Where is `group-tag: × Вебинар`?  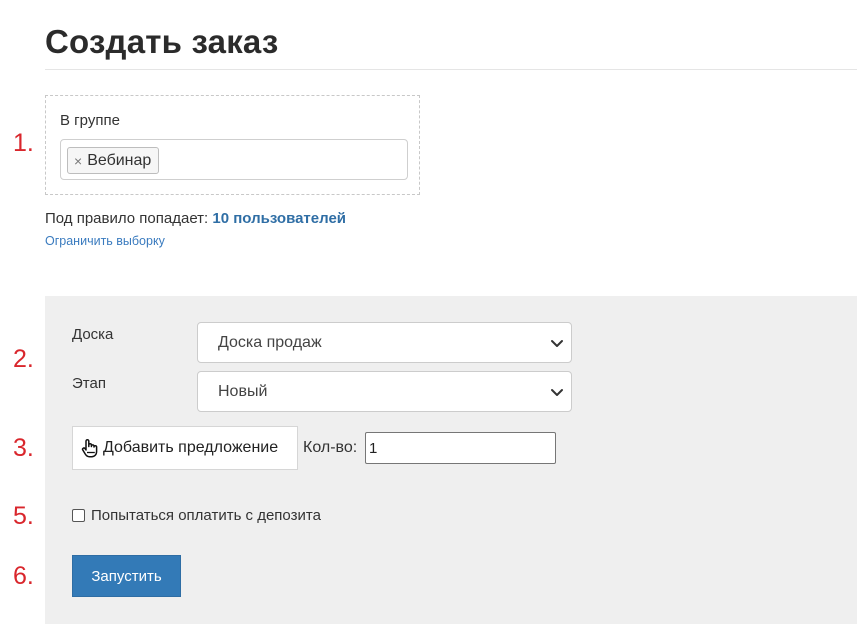 group-tag: × Вебинар is located at coordinates (113, 160).